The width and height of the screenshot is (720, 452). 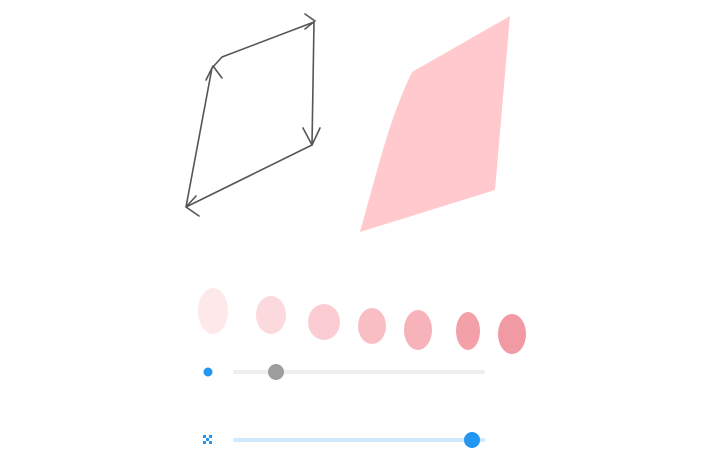 I want to click on opacity-slider, so click(x=345, y=440).